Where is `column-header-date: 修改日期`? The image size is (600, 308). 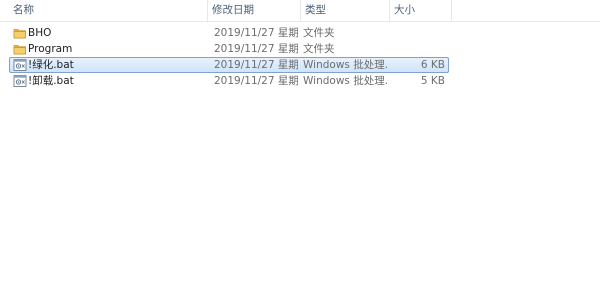 column-header-date: 修改日期 is located at coordinates (254, 10).